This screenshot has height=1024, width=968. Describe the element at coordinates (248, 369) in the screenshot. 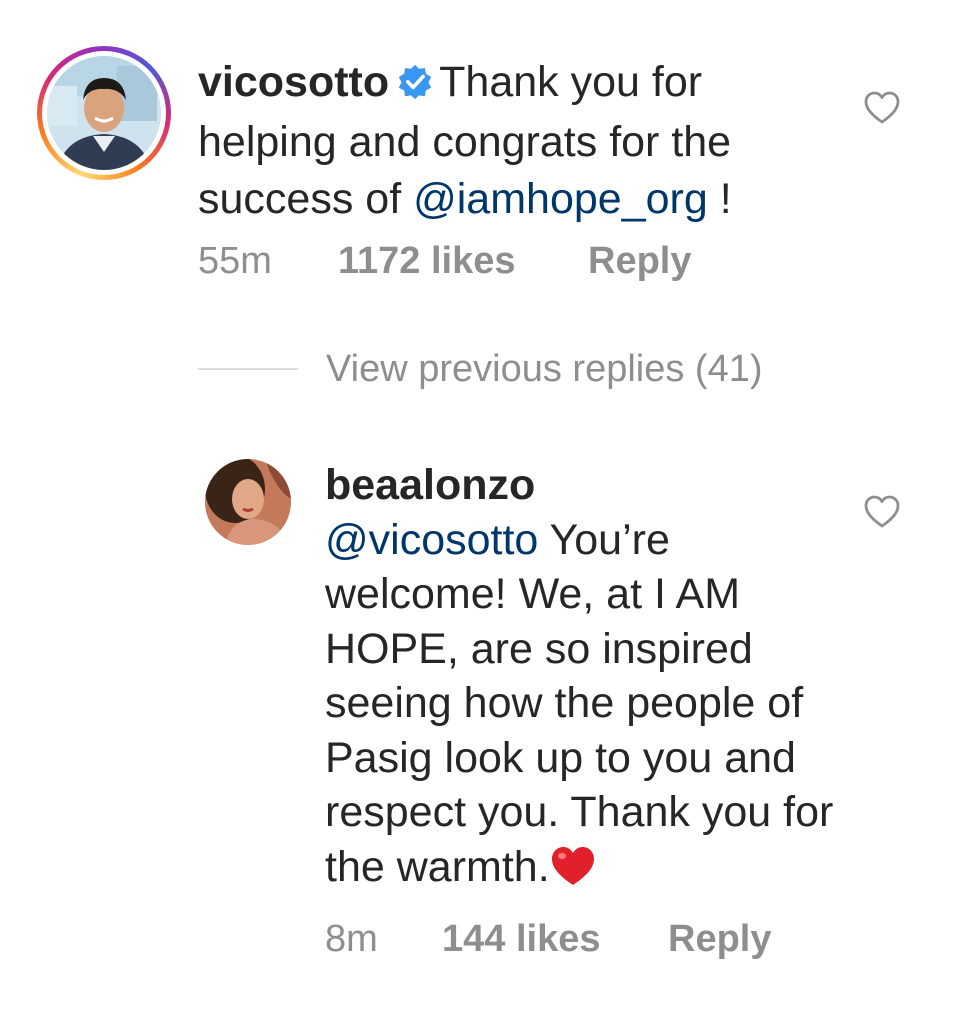

I see `divider-line` at that location.